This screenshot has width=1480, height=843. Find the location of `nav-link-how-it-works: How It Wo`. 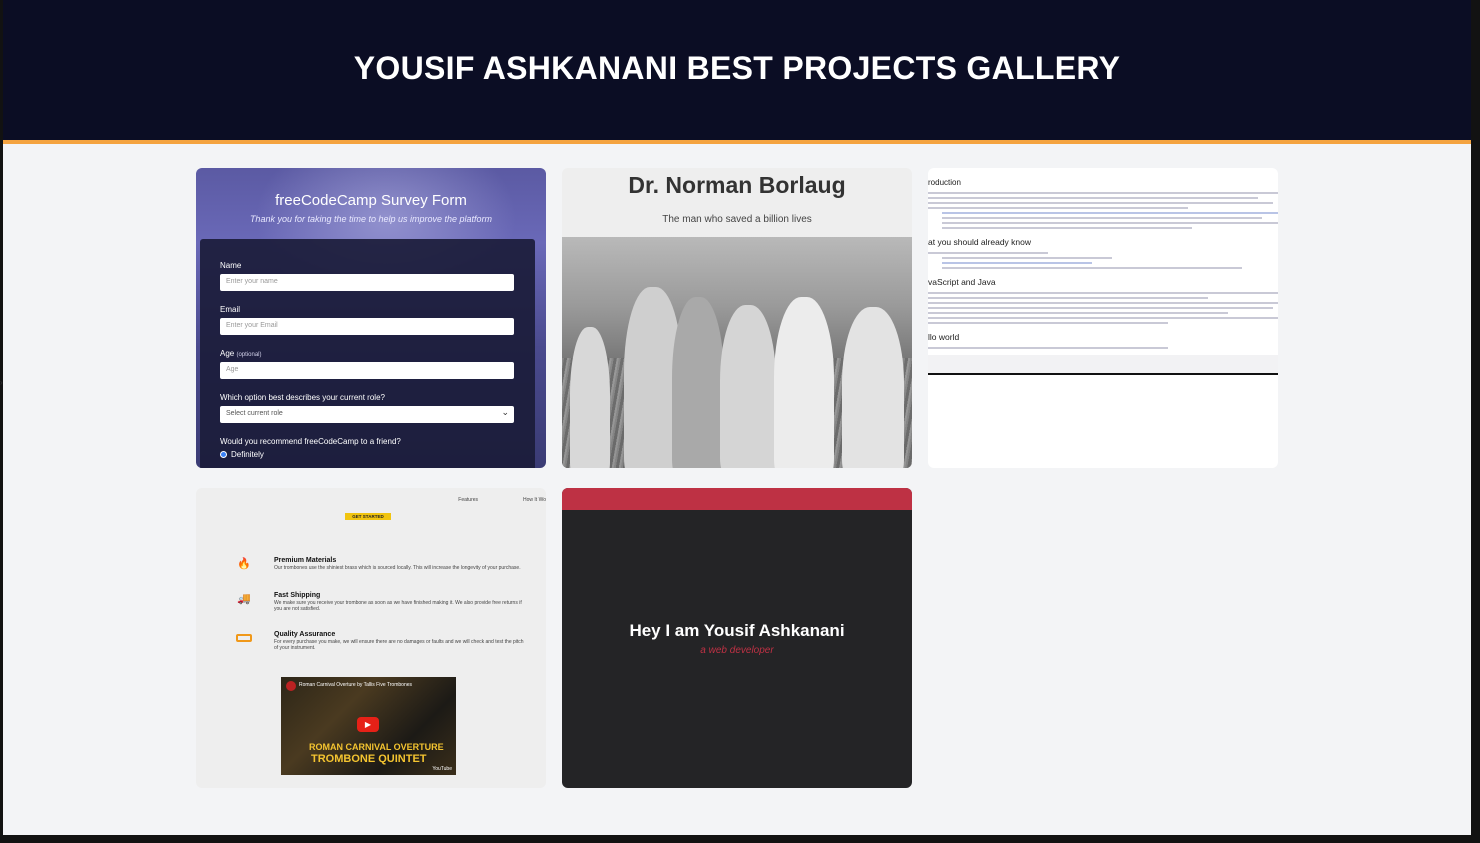

nav-link-how-it-works: How It Wo is located at coordinates (534, 500).